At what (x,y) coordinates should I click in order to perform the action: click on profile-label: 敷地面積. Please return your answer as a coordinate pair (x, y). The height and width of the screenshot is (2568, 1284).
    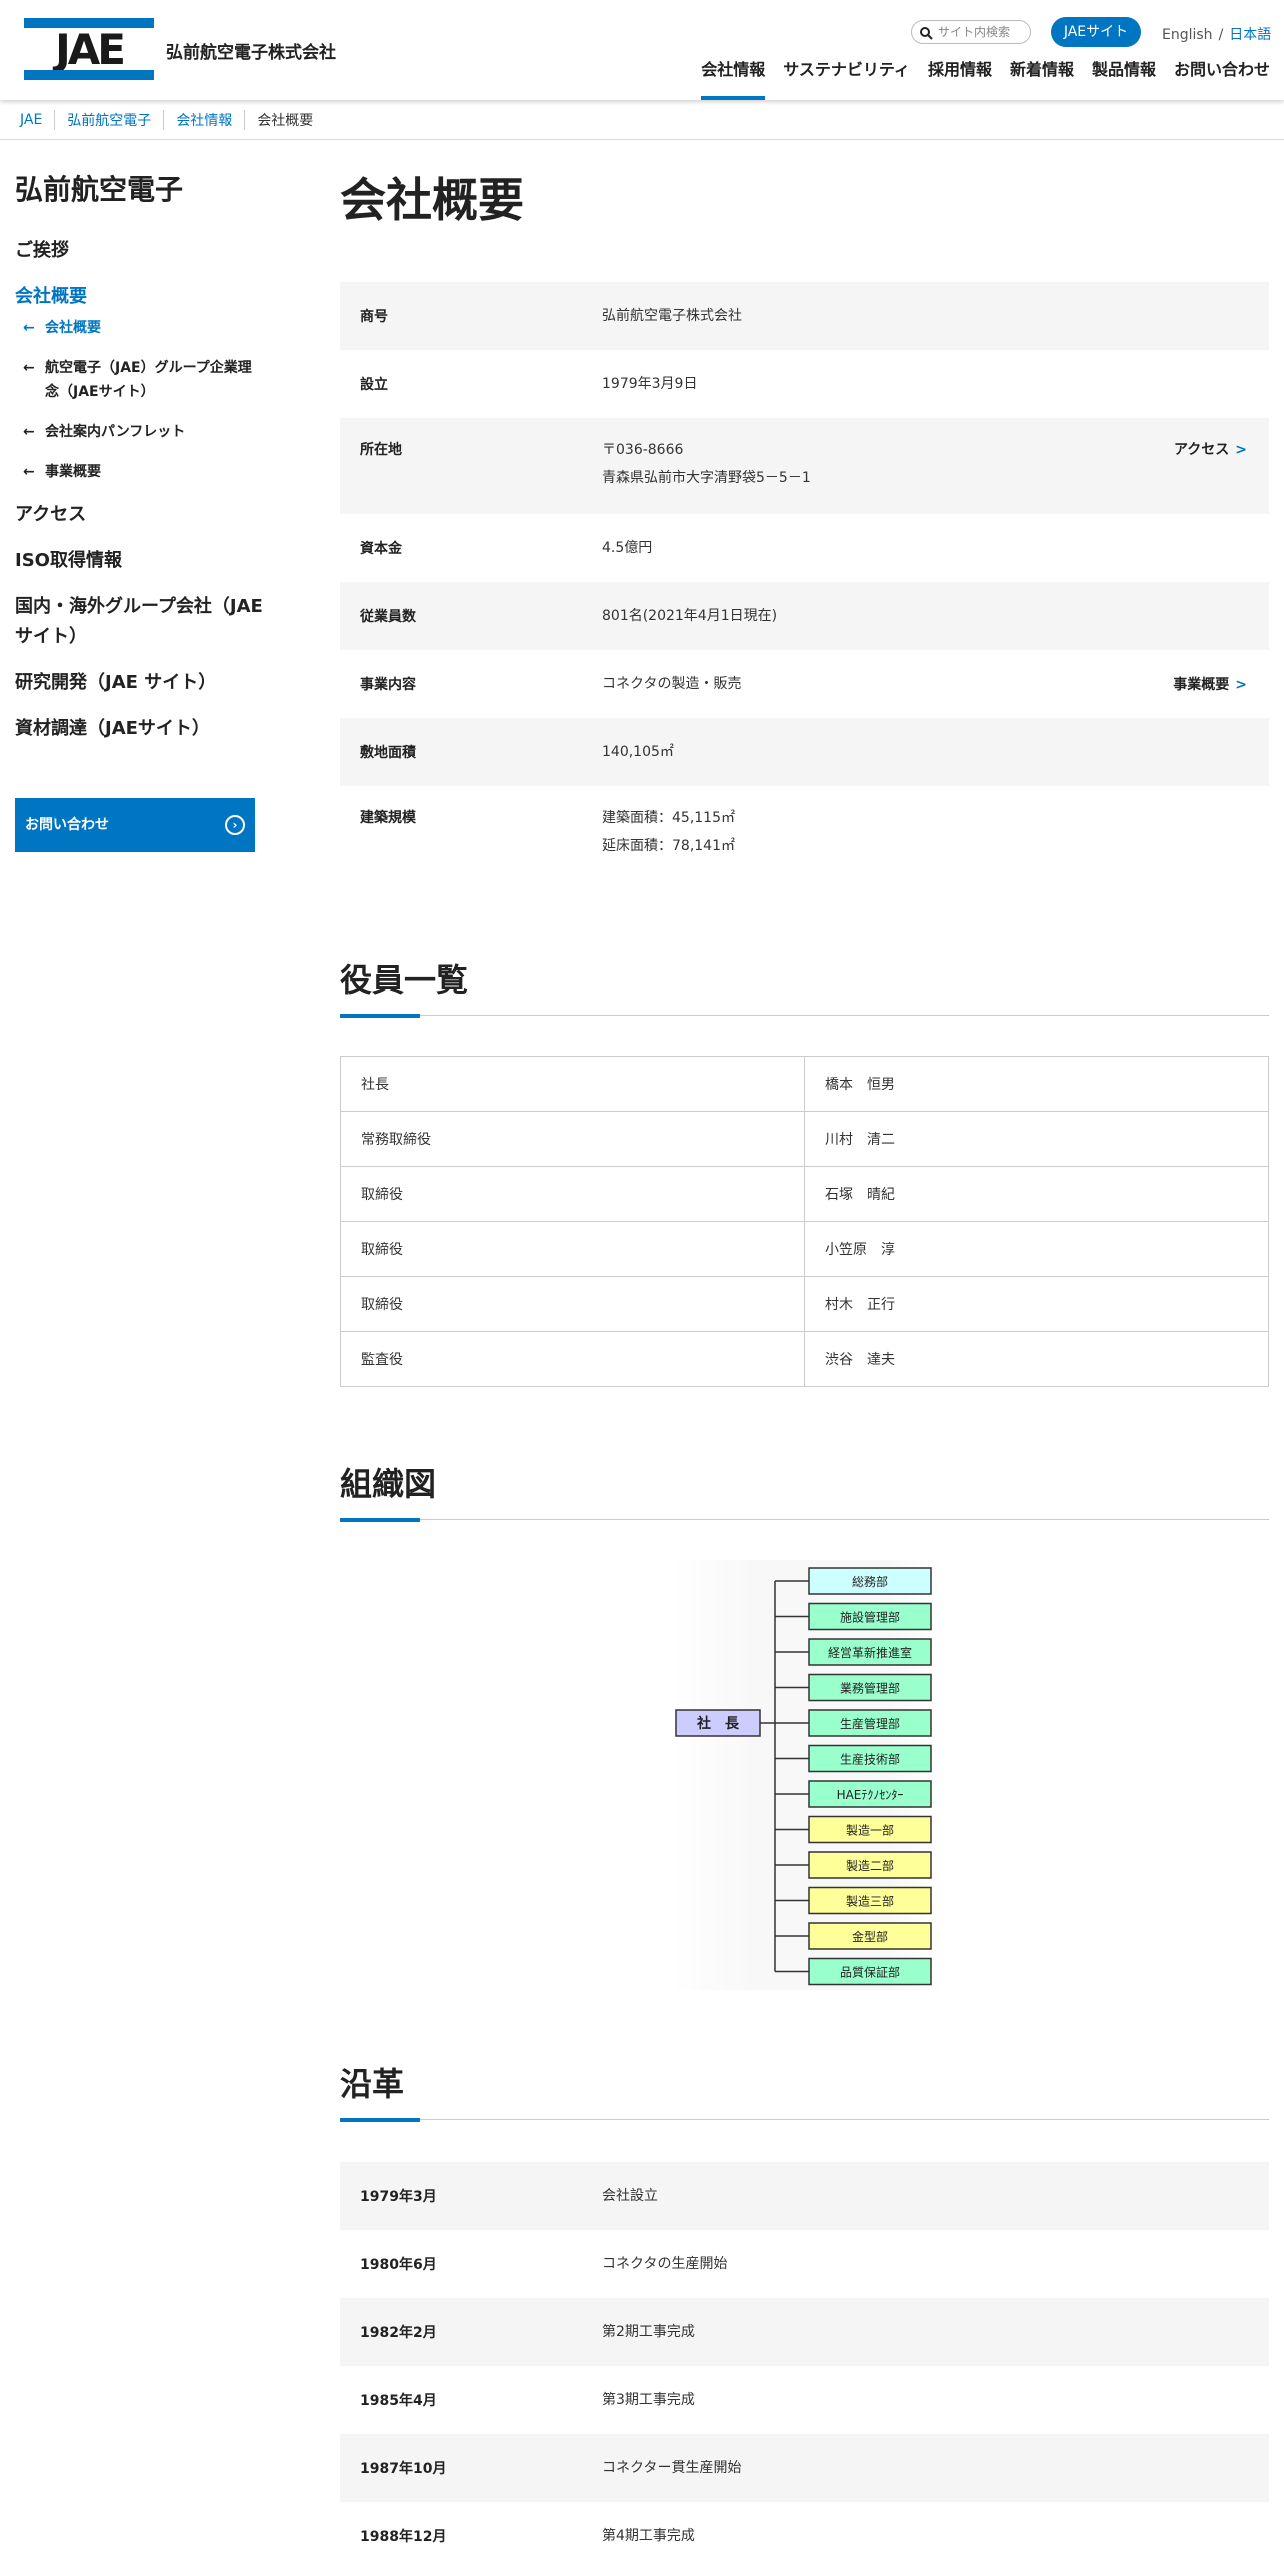
    Looking at the image, I should click on (388, 753).